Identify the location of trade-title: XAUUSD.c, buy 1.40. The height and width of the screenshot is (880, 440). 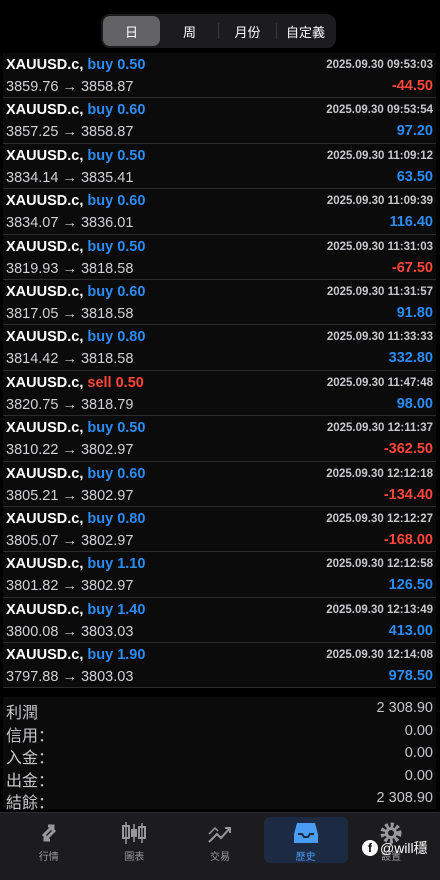
(75, 610).